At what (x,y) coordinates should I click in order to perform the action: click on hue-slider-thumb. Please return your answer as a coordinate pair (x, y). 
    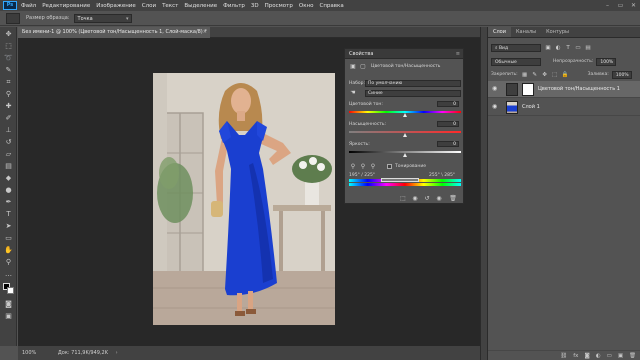
    Looking at the image, I should click on (404, 115).